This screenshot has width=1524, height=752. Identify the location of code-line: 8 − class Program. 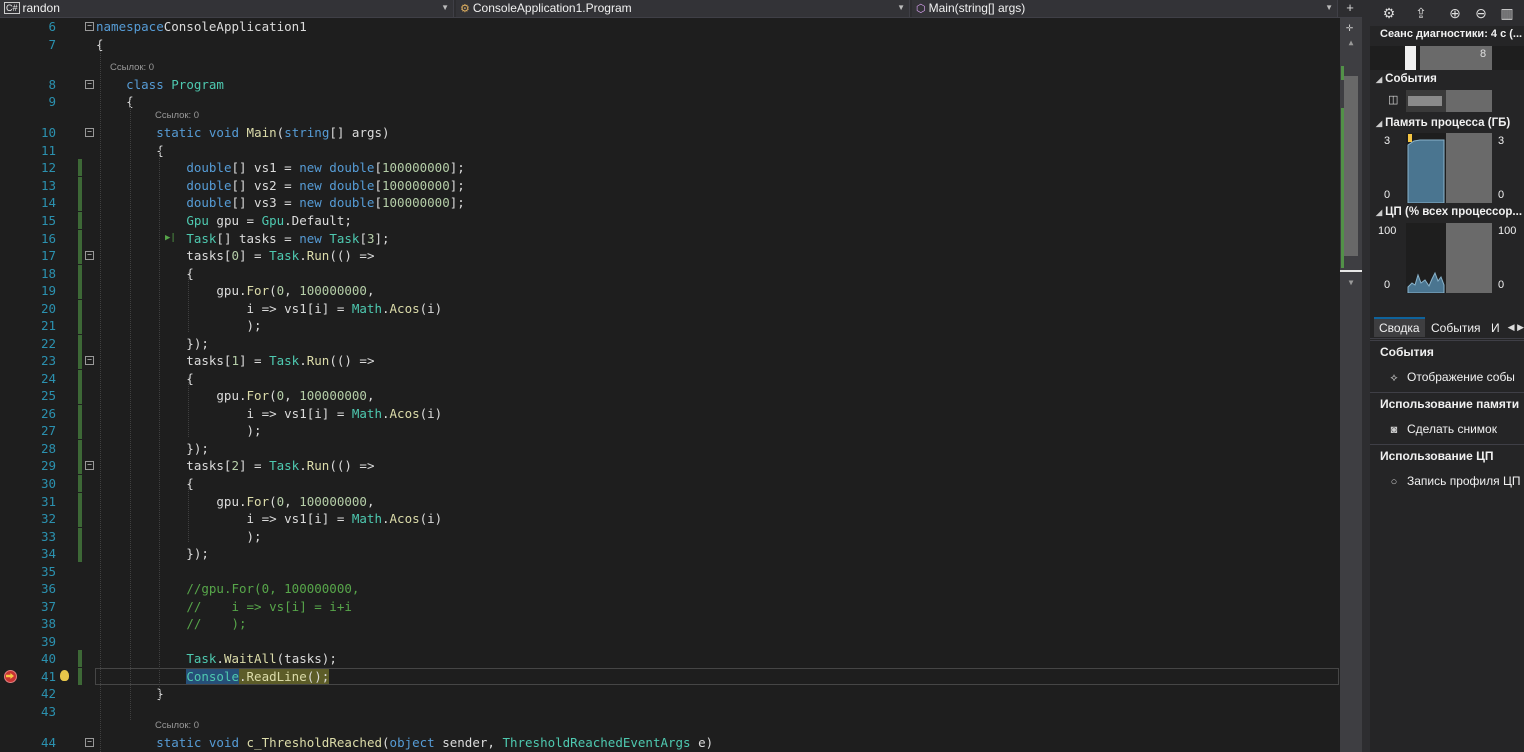
(670, 84).